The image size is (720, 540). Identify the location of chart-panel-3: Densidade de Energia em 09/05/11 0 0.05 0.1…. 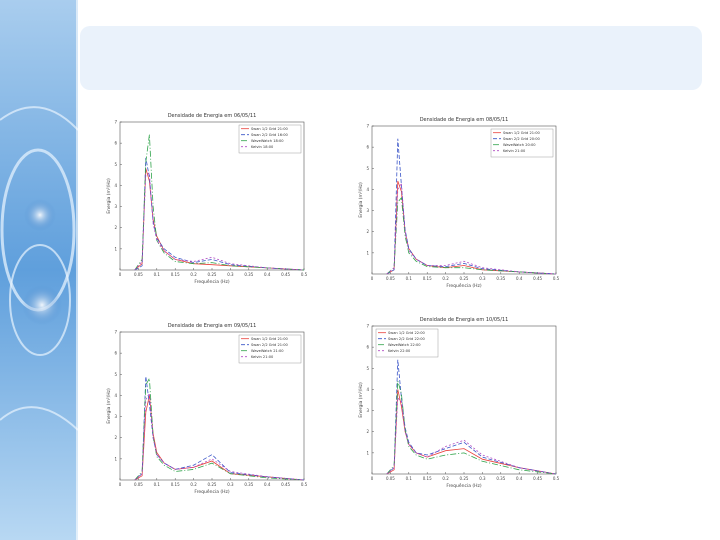
(213, 409).